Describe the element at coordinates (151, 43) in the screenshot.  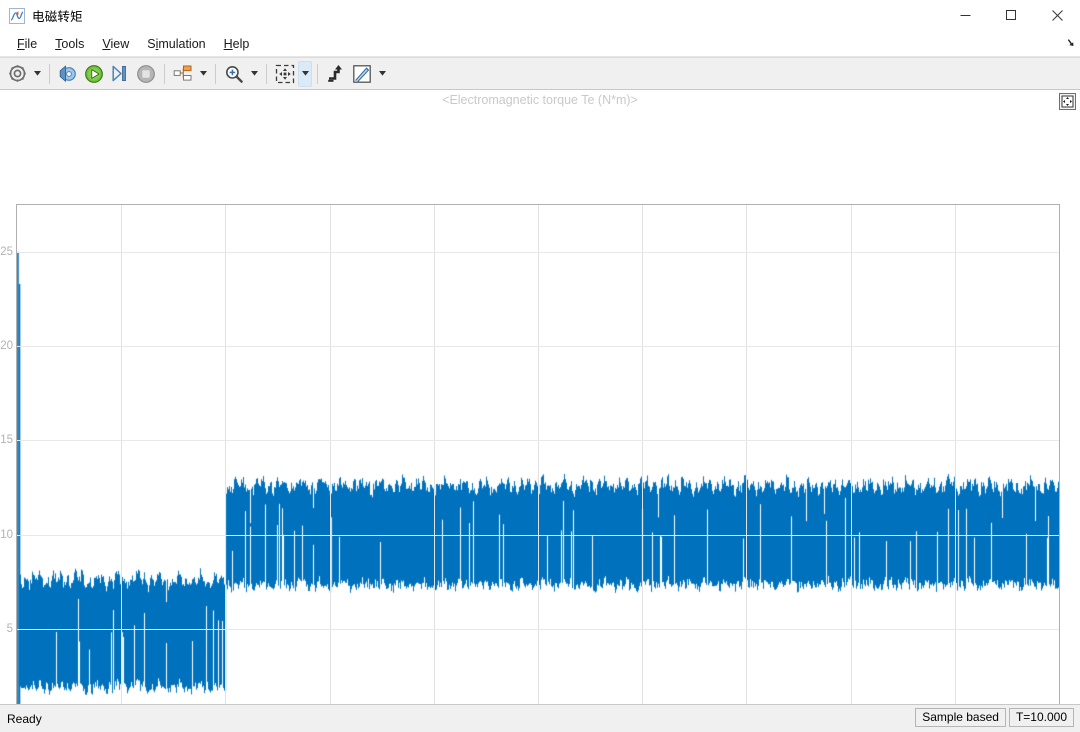
I see `menu-simulation-pre: S` at that location.